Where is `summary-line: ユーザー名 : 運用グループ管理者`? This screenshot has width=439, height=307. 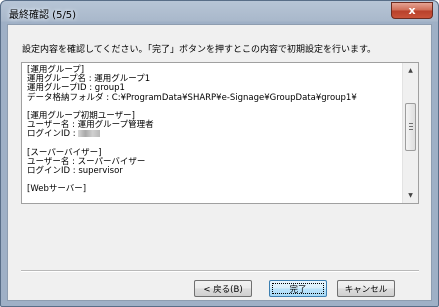
summary-line: ユーザー名 : 運用グループ管理者 is located at coordinates (90, 125).